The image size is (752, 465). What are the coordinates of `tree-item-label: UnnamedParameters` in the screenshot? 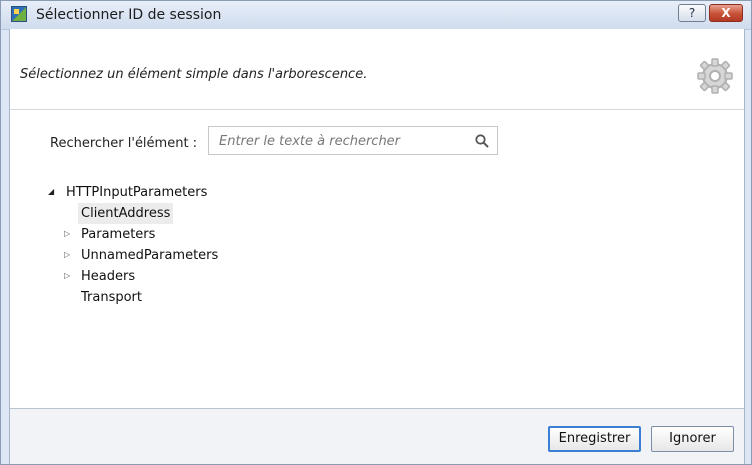 It's located at (149, 255).